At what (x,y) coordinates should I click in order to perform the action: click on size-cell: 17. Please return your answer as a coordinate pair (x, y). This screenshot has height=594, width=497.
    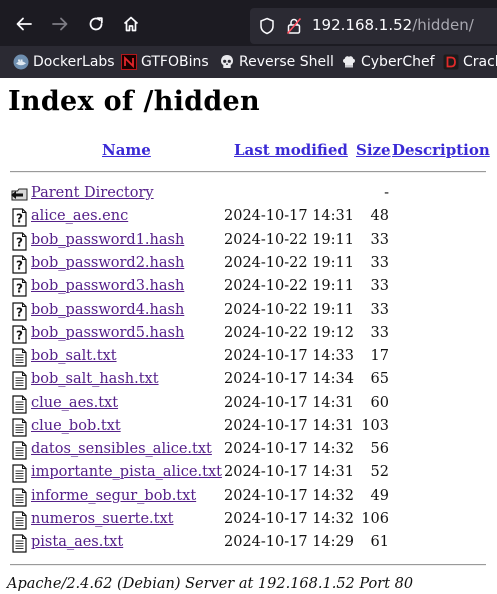
    Looking at the image, I should click on (379, 356).